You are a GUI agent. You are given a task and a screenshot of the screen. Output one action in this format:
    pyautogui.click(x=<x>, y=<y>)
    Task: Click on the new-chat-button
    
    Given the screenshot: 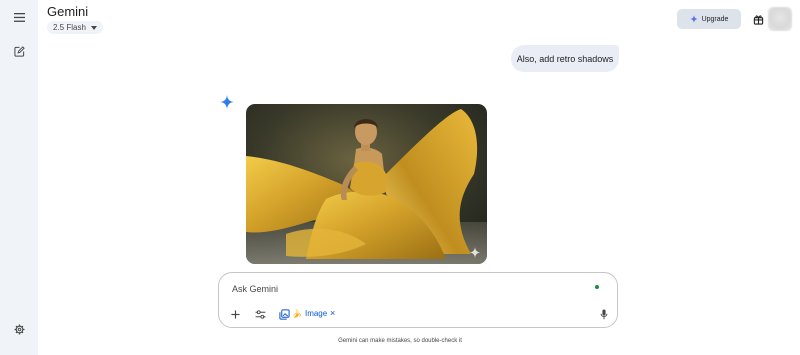 What is the action you would take?
    pyautogui.click(x=19, y=51)
    